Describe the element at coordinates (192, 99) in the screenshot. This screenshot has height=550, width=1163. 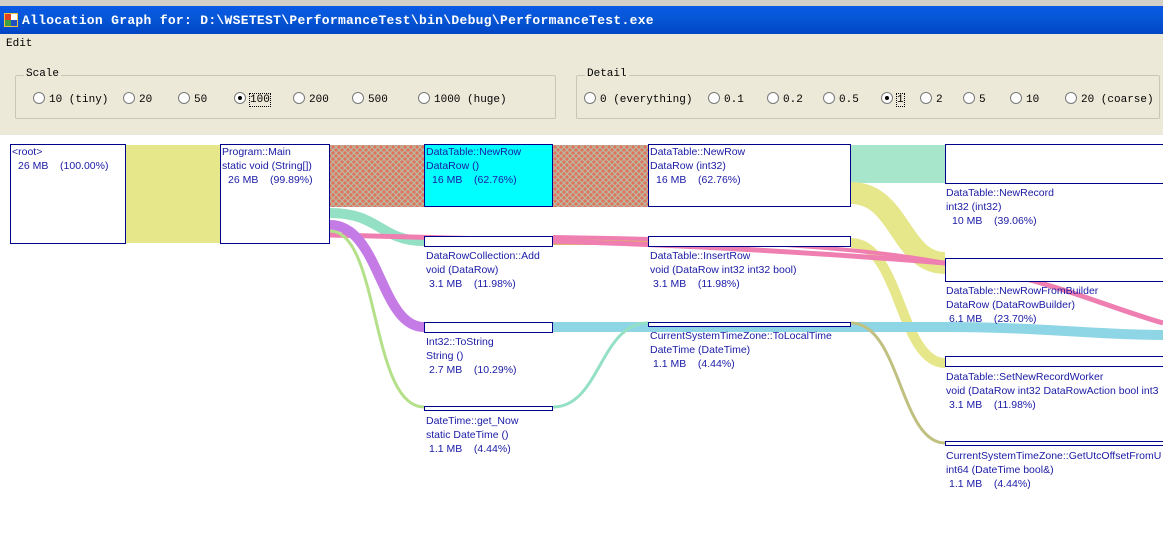
I see `scale-option-50: 50` at that location.